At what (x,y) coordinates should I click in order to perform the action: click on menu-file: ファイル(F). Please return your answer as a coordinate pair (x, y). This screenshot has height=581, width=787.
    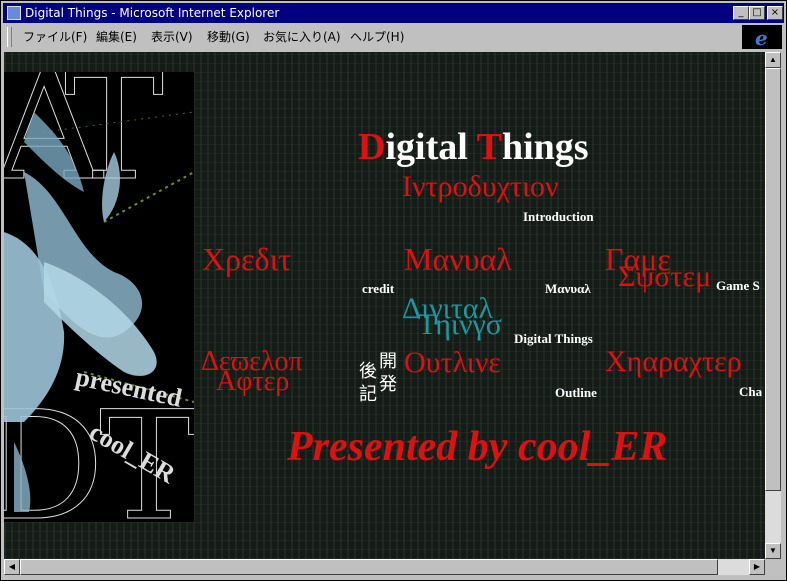
    Looking at the image, I should click on (55, 37).